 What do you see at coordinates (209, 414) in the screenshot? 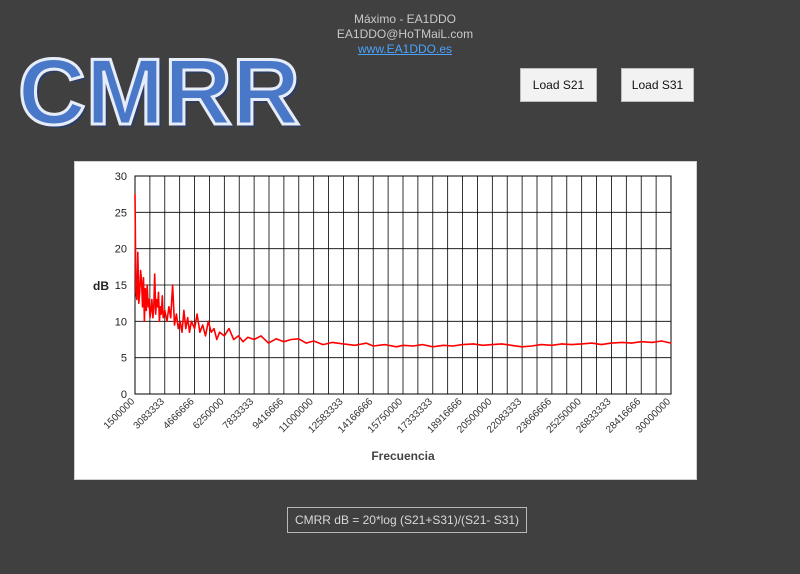
I see `x-tick-label: 6250000` at bounding box center [209, 414].